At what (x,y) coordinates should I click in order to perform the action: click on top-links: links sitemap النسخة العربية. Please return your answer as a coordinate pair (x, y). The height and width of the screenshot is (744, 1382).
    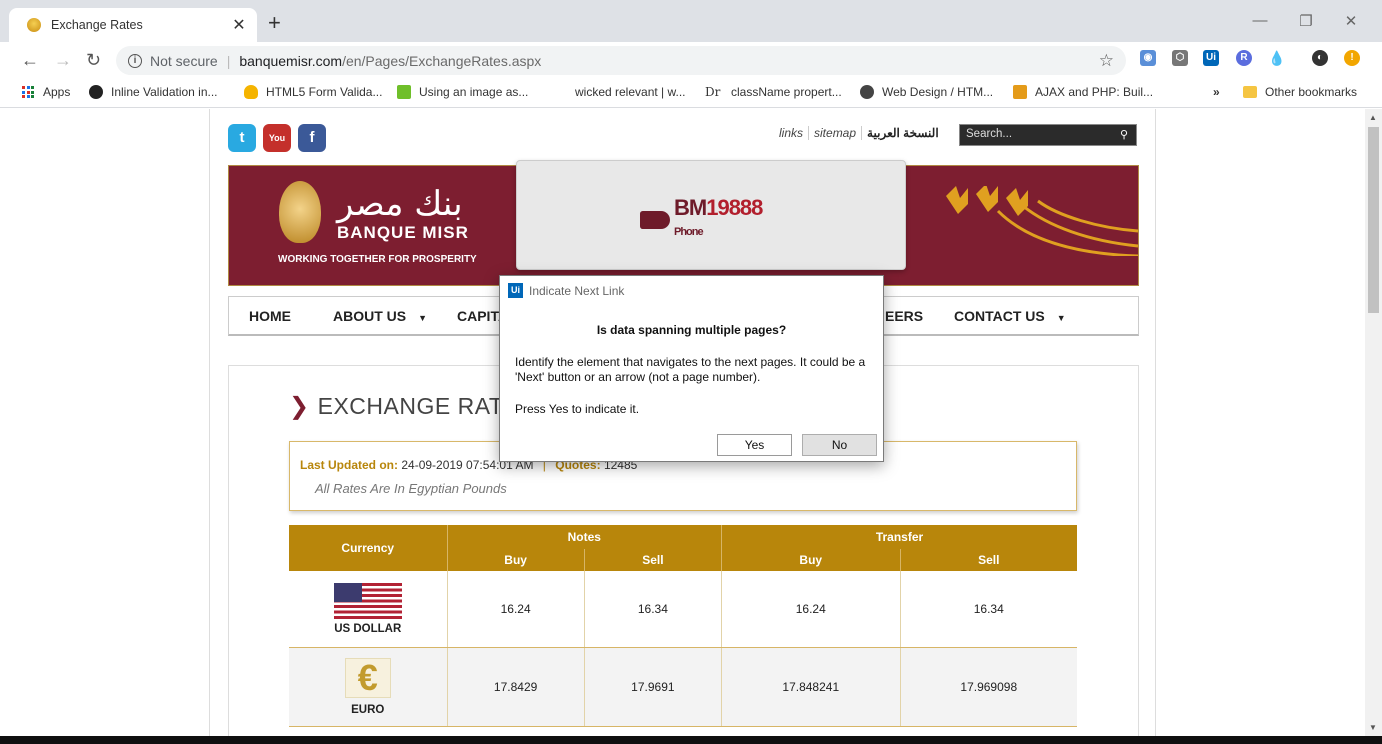
    Looking at the image, I should click on (859, 133).